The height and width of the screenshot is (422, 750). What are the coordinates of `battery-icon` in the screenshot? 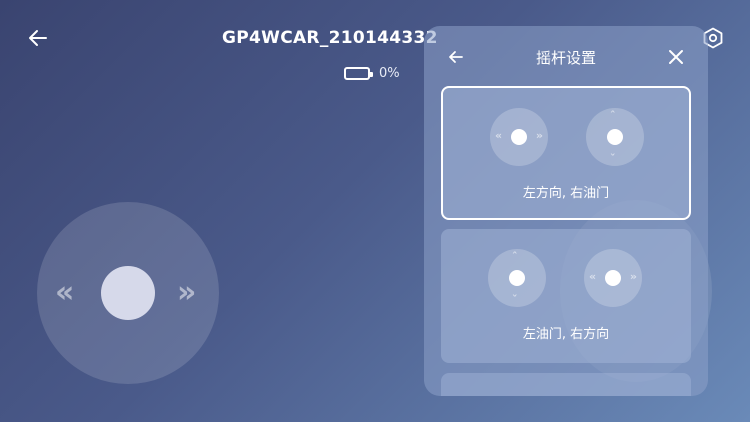 It's located at (358, 73).